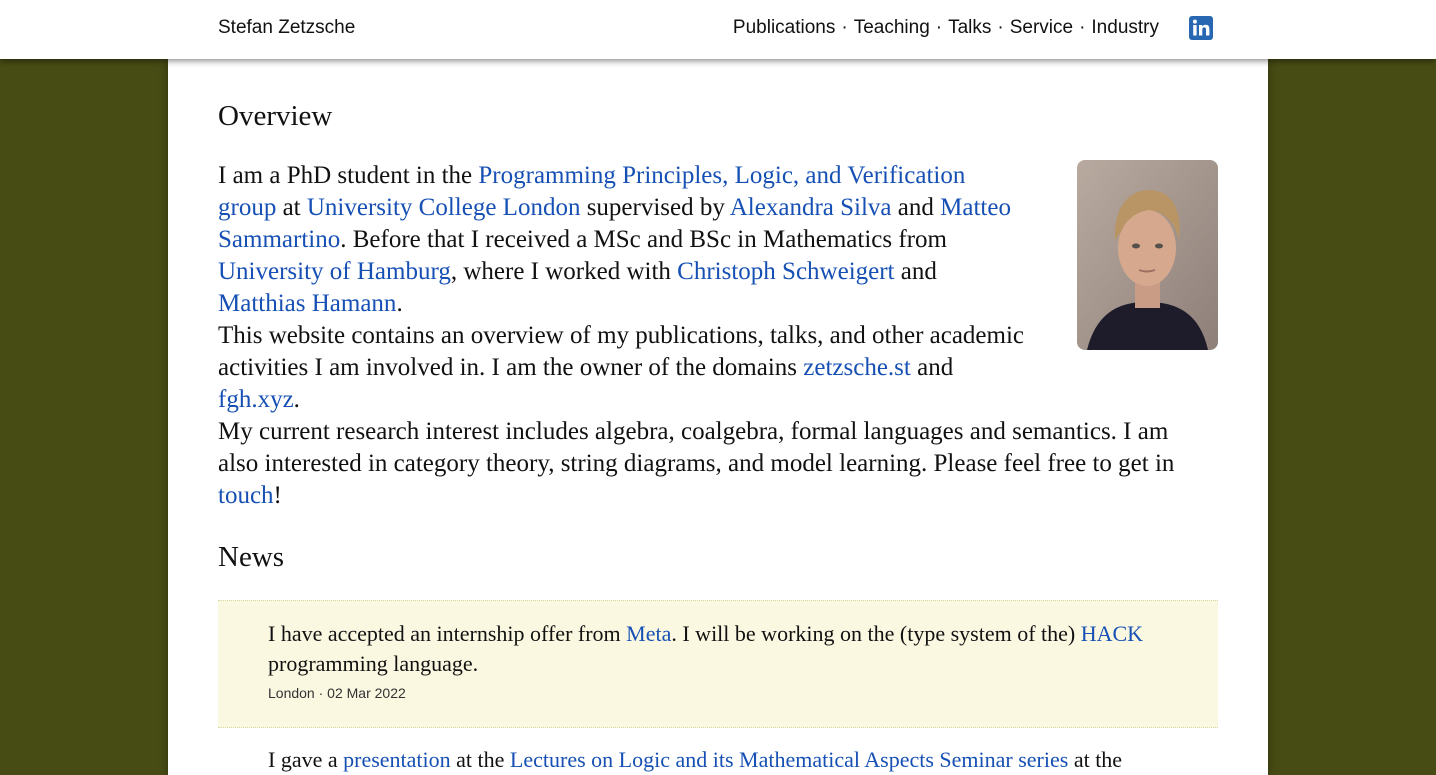 Image resolution: width=1436 pixels, height=775 pixels. What do you see at coordinates (275, 116) in the screenshot?
I see `overview-heading: Overview` at bounding box center [275, 116].